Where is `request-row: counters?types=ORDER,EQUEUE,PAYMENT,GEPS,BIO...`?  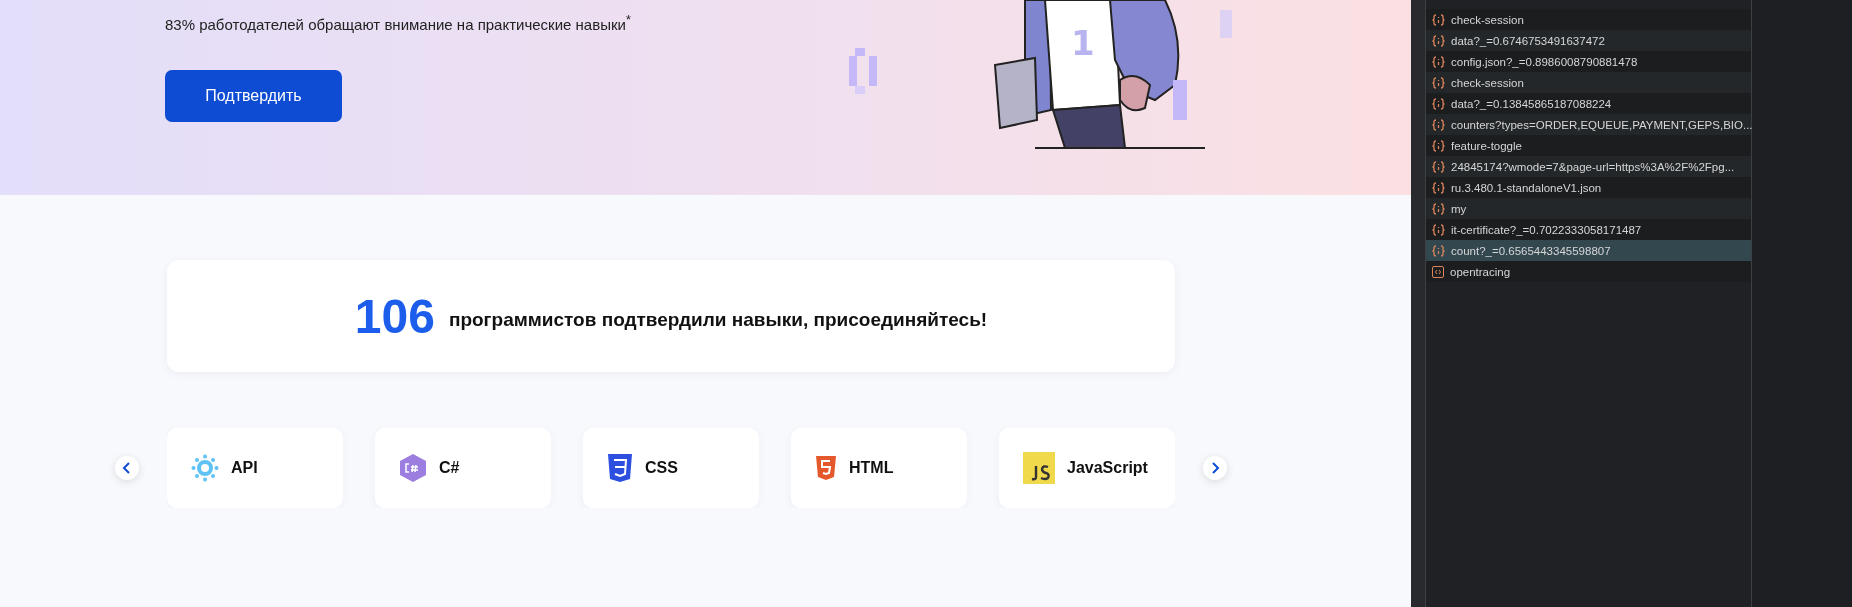
request-row: counters?types=ORDER,EQUEUE,PAYMENT,GEPS,BIO... is located at coordinates (1588, 124).